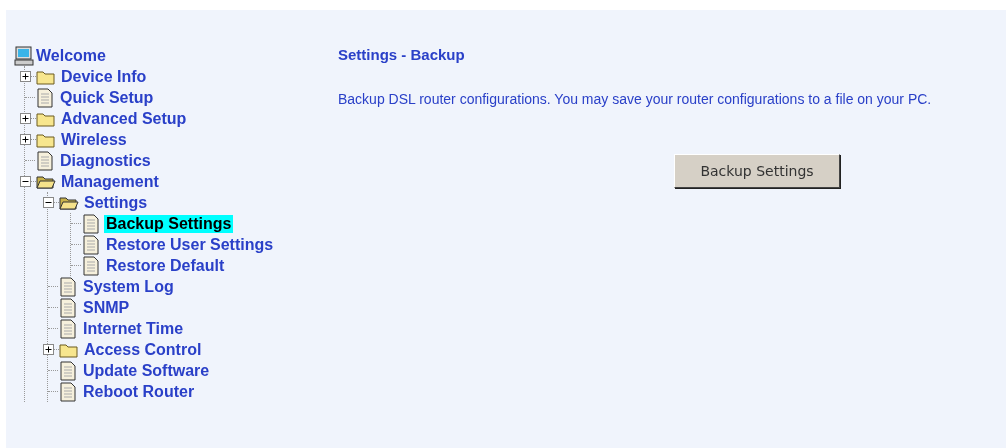  Describe the element at coordinates (757, 171) in the screenshot. I see `backup-settings-button: Backup Settings` at that location.